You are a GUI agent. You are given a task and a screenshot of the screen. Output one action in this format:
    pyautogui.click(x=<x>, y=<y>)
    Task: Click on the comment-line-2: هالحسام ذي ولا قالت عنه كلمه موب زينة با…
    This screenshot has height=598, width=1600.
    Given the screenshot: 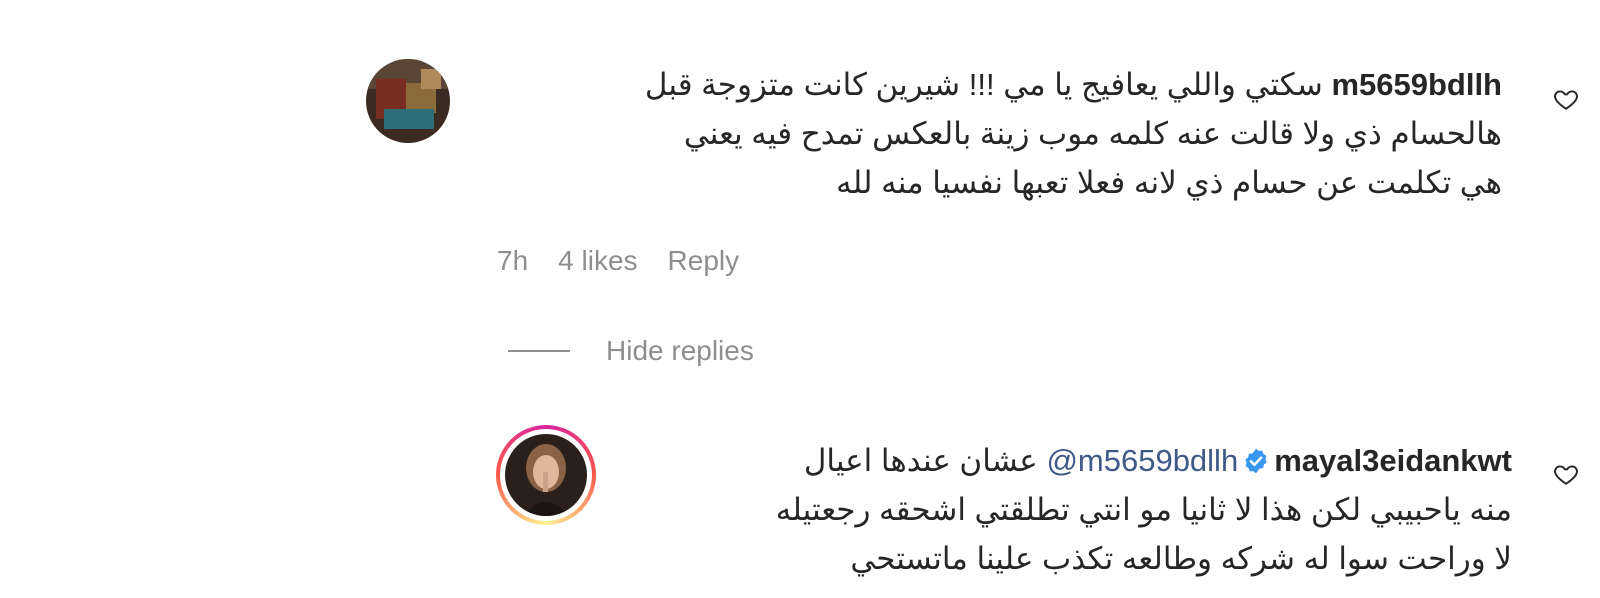 What is the action you would take?
    pyautogui.click(x=1092, y=133)
    